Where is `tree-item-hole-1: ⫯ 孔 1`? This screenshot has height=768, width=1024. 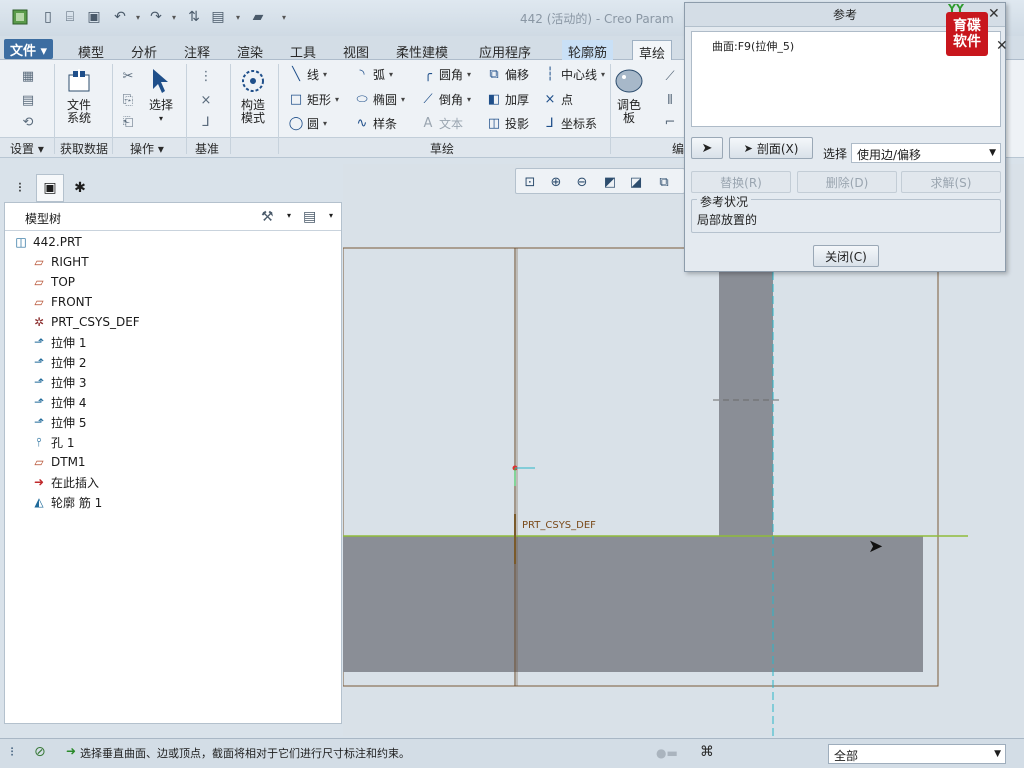
tree-item-hole-1: ⫯ 孔 1 is located at coordinates (52, 442).